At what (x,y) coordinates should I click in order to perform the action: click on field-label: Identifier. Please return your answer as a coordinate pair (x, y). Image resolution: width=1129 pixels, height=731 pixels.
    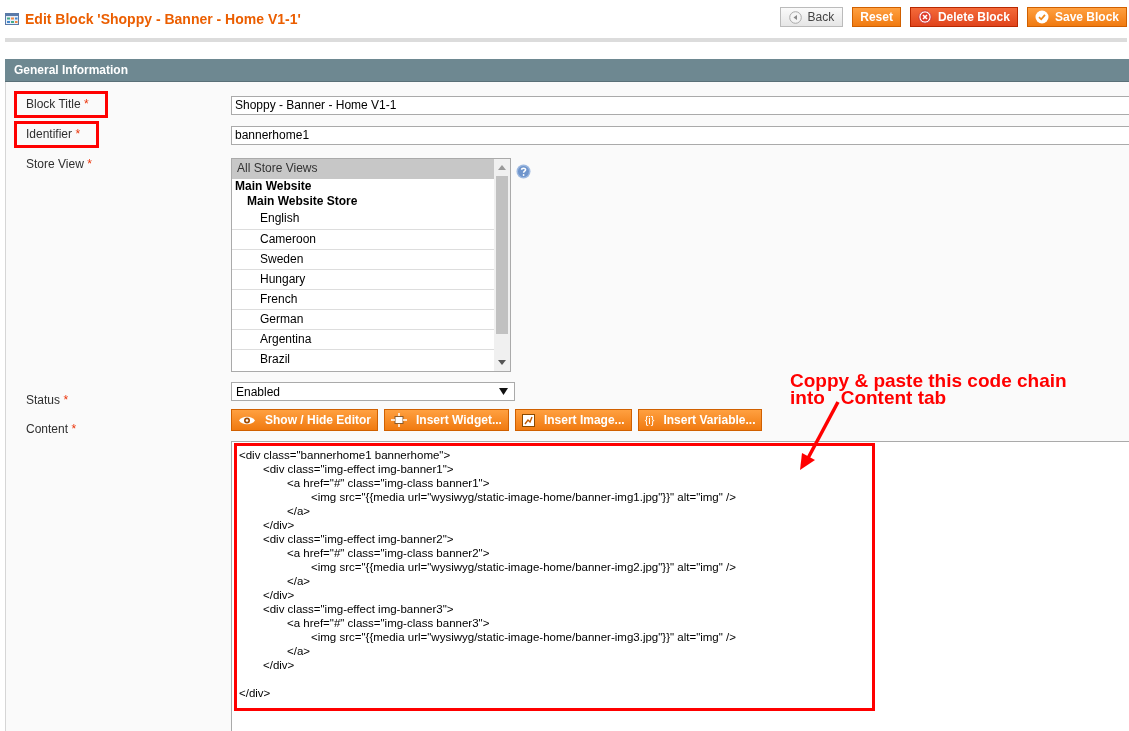
    Looking at the image, I should click on (49, 134).